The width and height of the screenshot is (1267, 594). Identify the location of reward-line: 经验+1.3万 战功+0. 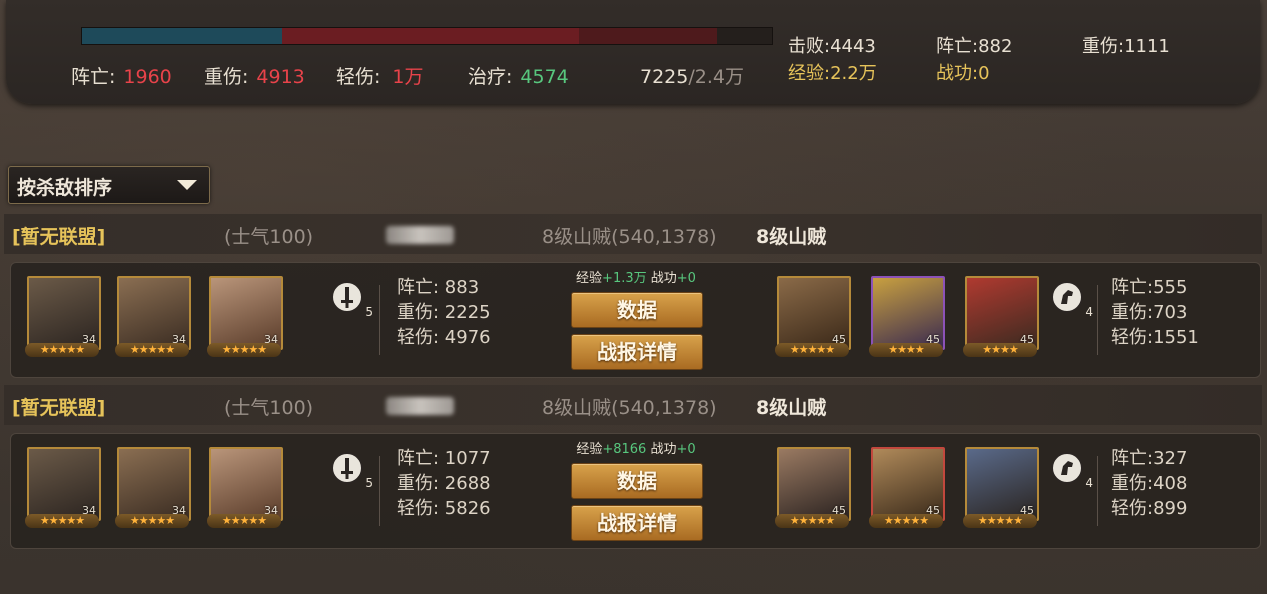
(636, 276).